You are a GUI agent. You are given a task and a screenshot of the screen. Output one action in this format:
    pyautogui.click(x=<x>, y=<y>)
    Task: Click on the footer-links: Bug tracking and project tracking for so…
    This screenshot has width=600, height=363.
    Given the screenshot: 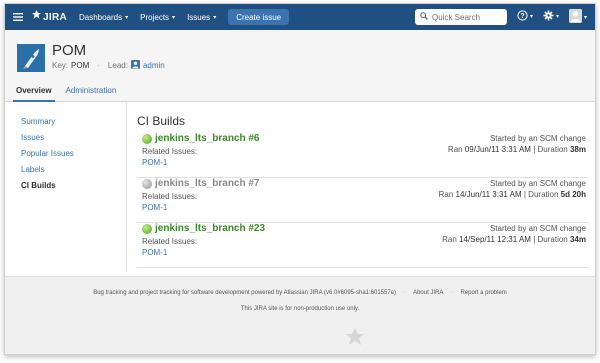 What is the action you would take?
    pyautogui.click(x=300, y=293)
    